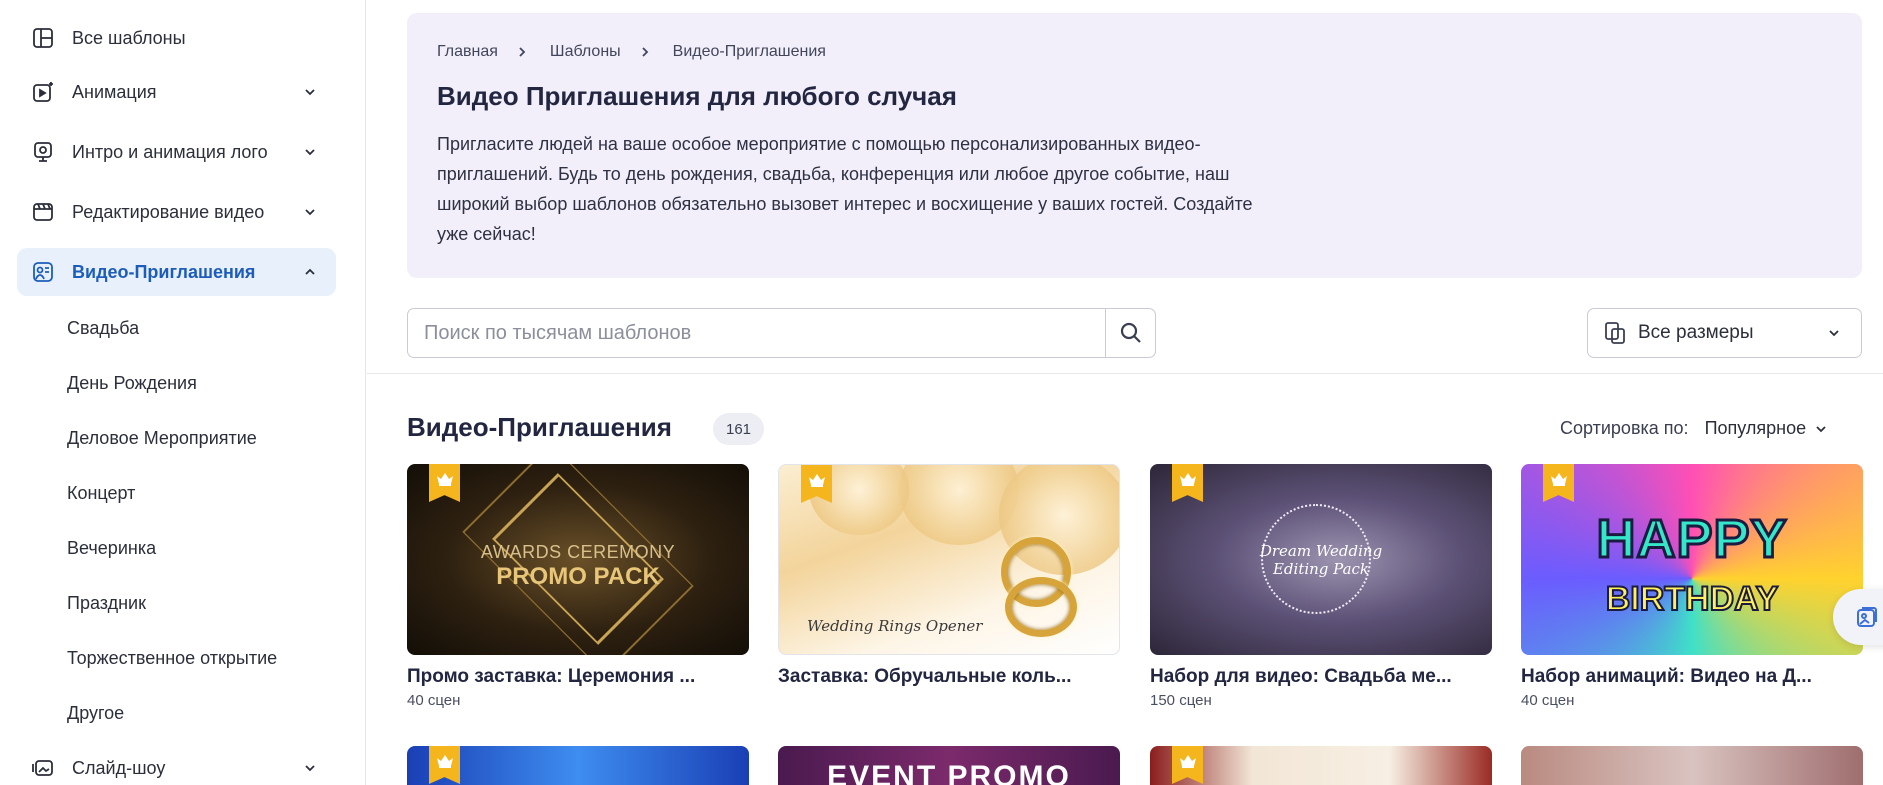  I want to click on thumbnail-text: HAPPY, so click(1691, 539).